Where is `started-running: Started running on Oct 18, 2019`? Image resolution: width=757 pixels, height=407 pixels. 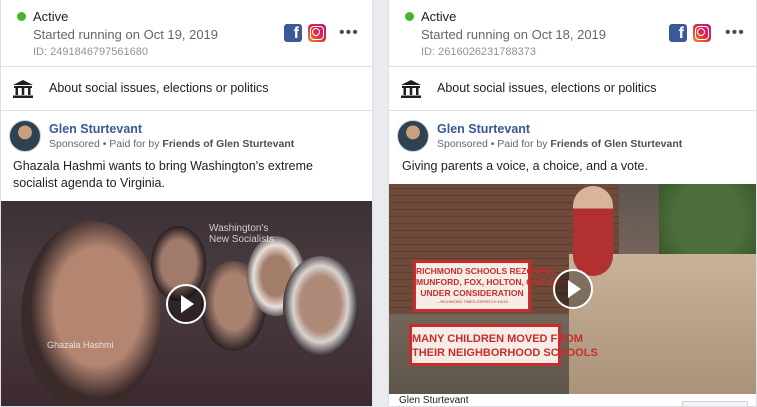
started-running: Started running on Oct 18, 2019 is located at coordinates (514, 34).